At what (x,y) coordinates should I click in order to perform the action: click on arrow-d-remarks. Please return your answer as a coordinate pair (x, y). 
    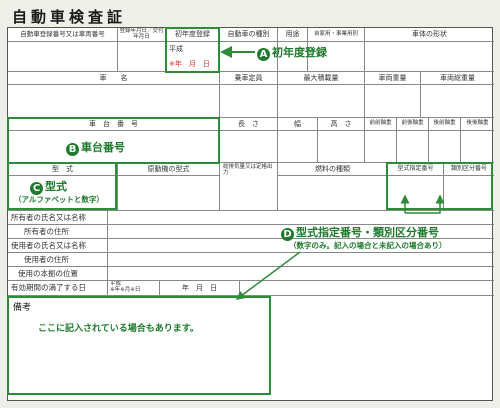
    Looking at the image, I should click on (268, 275).